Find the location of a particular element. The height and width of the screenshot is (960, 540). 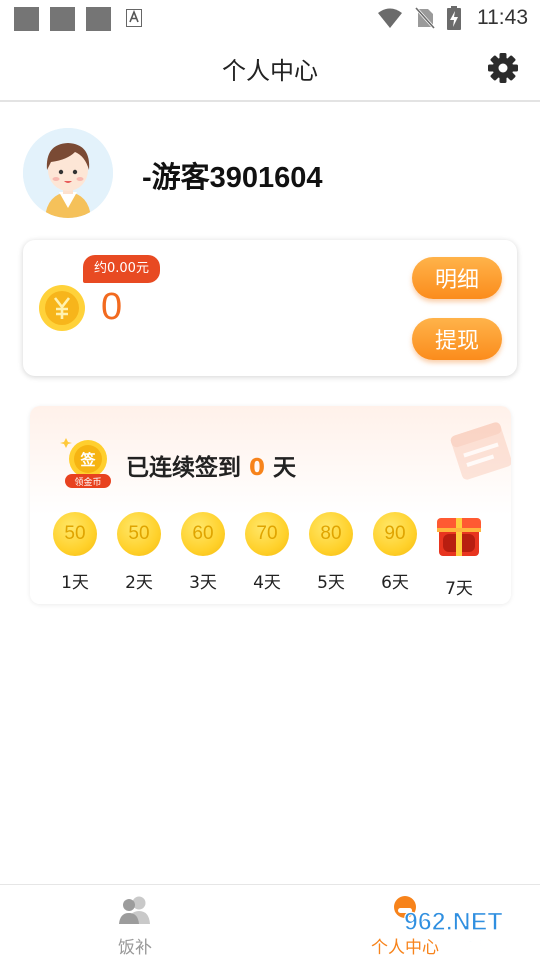

no-sim-icon is located at coordinates (425, 18).